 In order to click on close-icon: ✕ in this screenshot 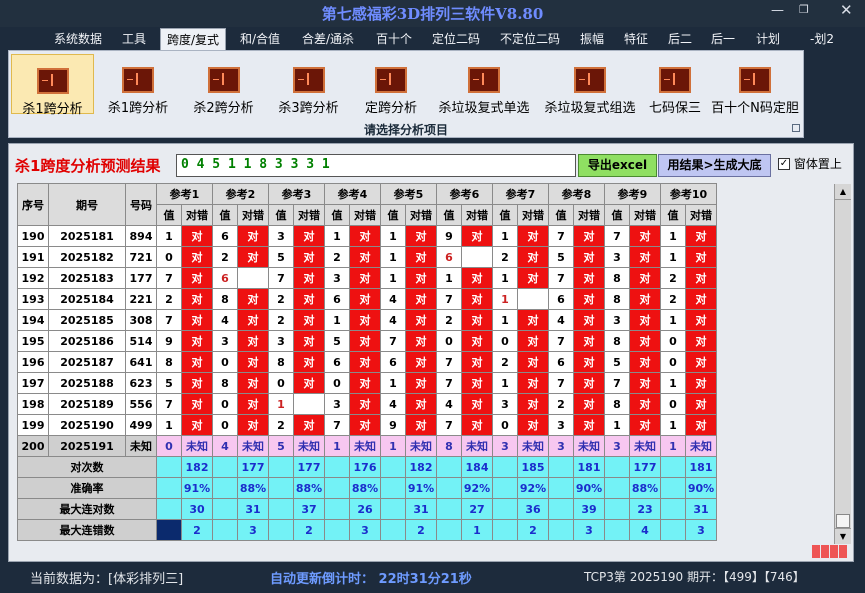, I will do `click(846, 10)`.